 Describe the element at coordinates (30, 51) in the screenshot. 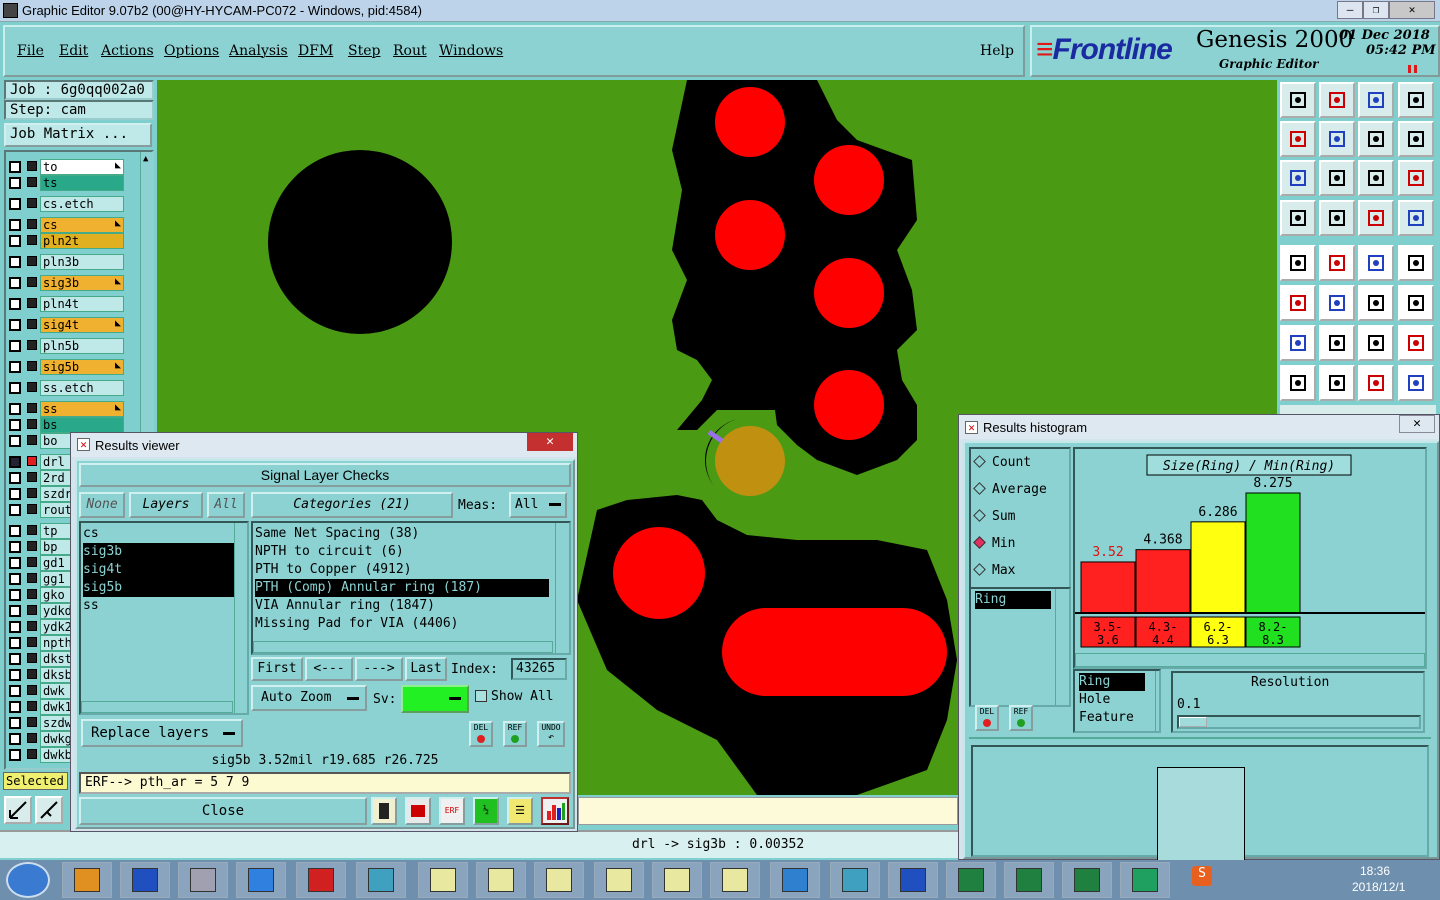

I see `menu-file: File` at that location.